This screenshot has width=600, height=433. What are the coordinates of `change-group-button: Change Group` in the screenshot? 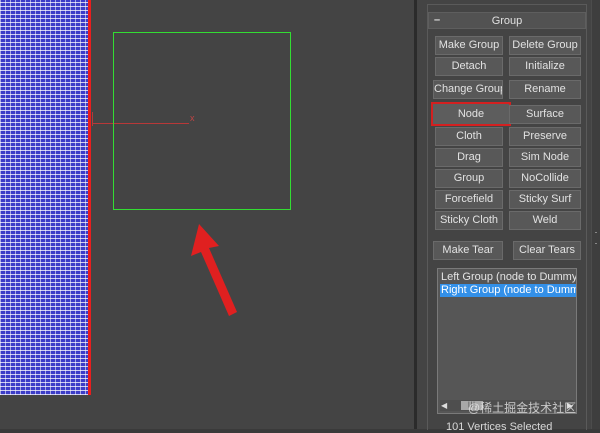 It's located at (468, 89).